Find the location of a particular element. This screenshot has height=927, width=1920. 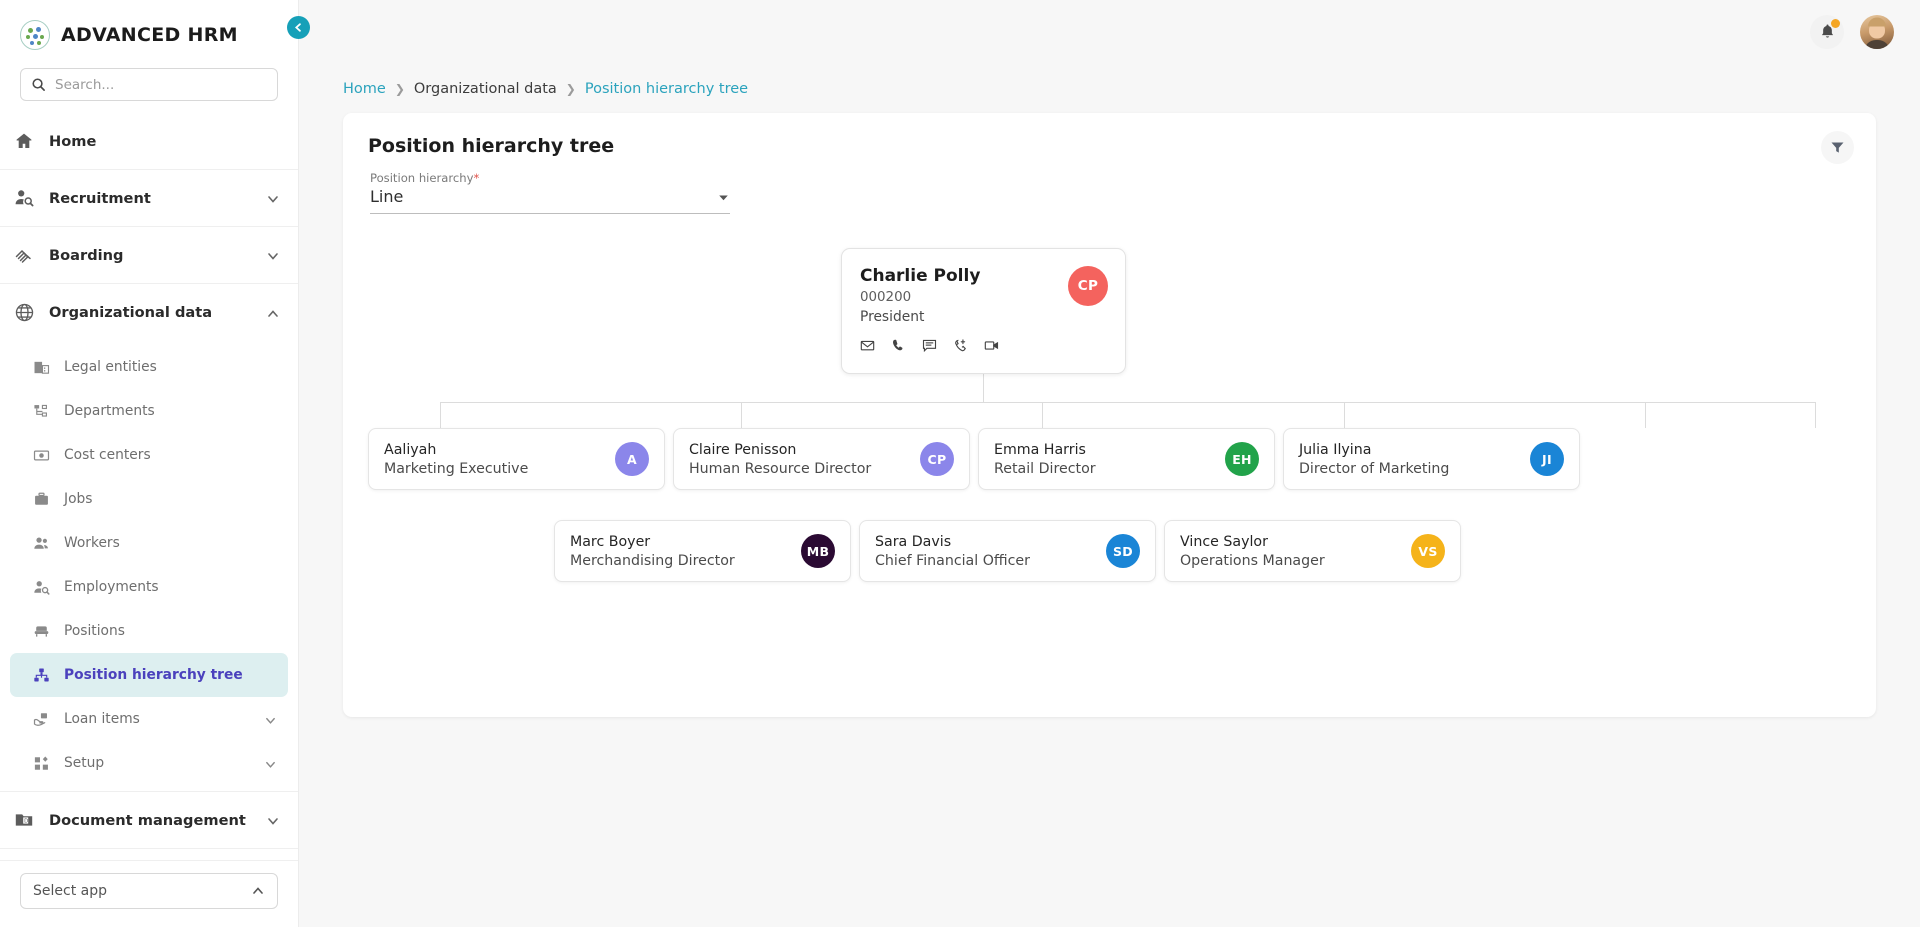

chat-icon is located at coordinates (929, 345).